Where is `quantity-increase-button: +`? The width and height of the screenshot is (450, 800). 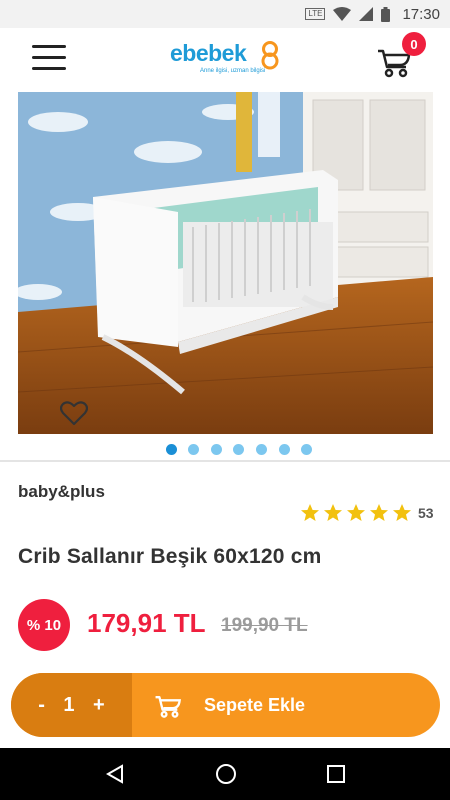
quantity-increase-button: + is located at coordinates (99, 705).